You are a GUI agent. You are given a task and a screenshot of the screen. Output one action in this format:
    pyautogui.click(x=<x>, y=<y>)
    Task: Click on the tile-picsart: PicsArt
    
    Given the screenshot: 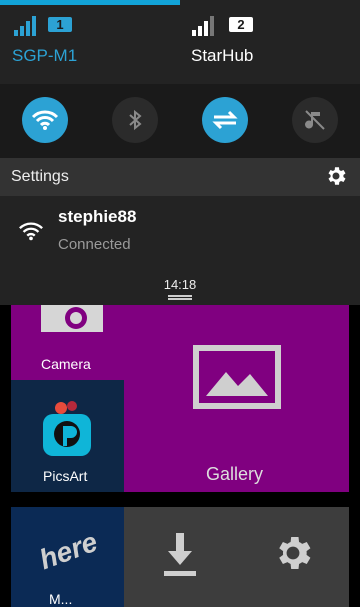 What is the action you would take?
    pyautogui.click(x=67, y=436)
    